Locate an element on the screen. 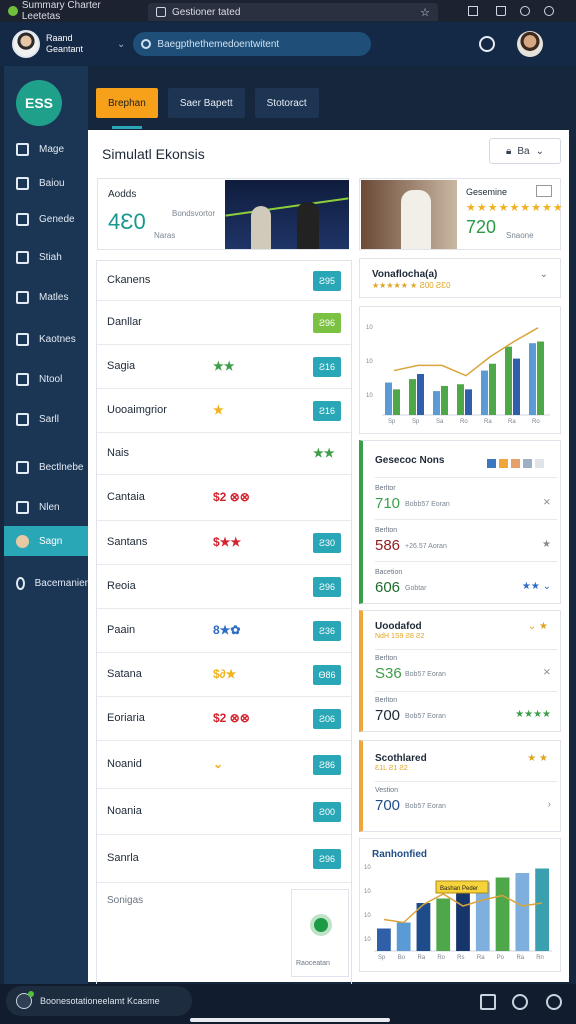 This screenshot has width=576, height=1024. status-badge: Ɵ86 is located at coordinates (327, 675).